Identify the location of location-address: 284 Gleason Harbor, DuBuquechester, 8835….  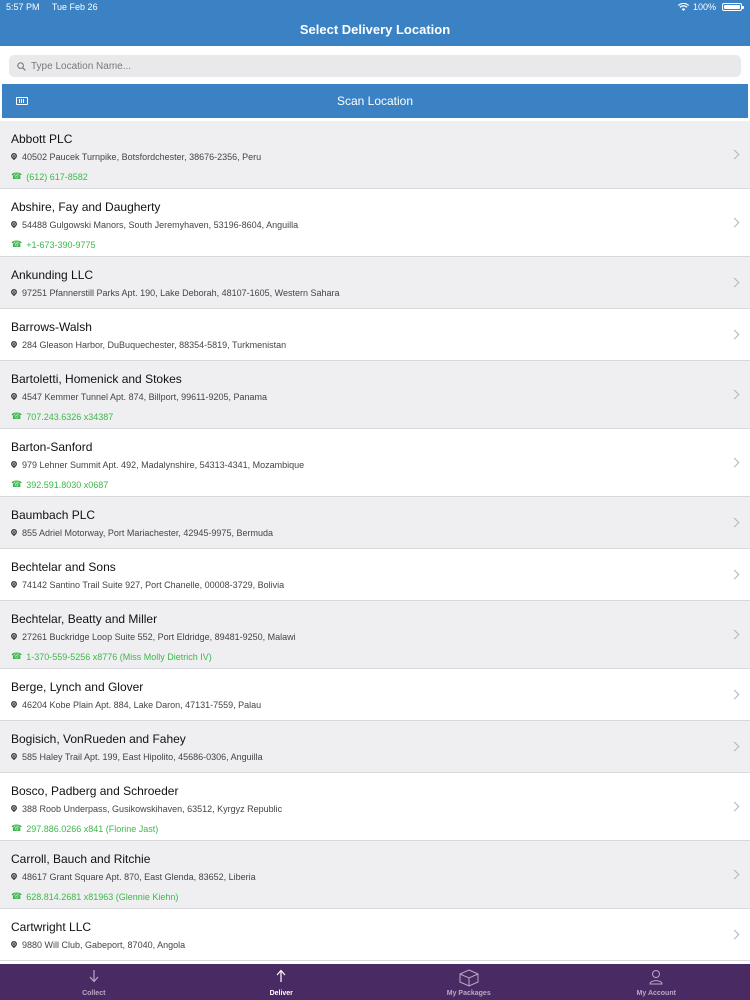
(148, 344).